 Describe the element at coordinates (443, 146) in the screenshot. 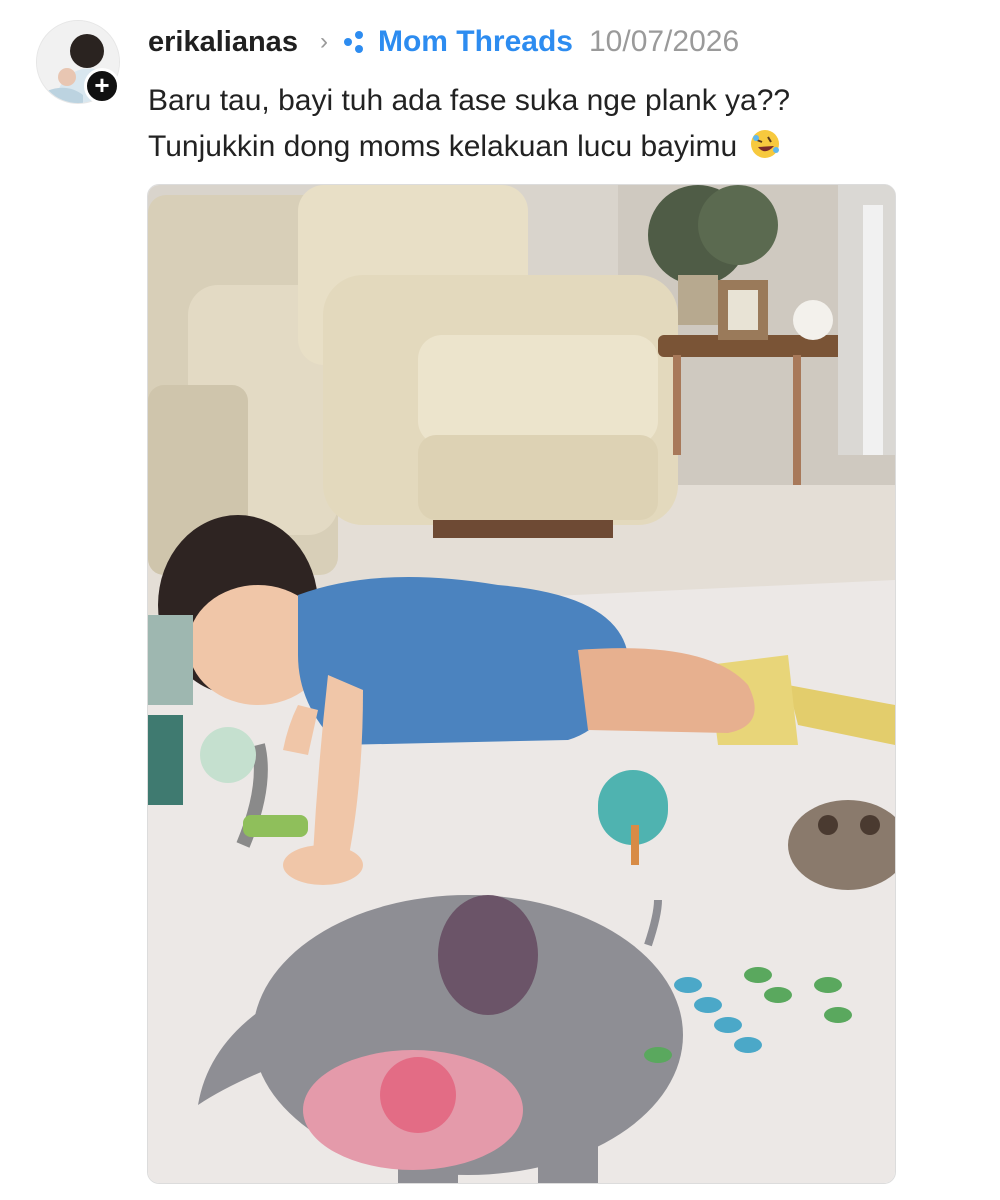

I see `caption-line-2-text: Tunjukkin dong moms kelakuan lucu bayimu` at that location.